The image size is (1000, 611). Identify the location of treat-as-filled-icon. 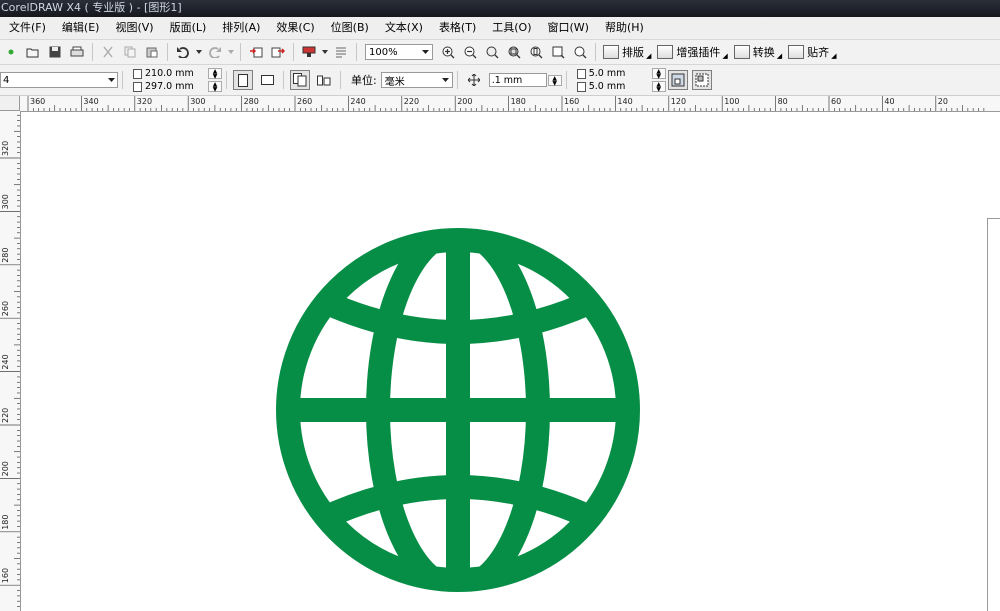
(678, 80).